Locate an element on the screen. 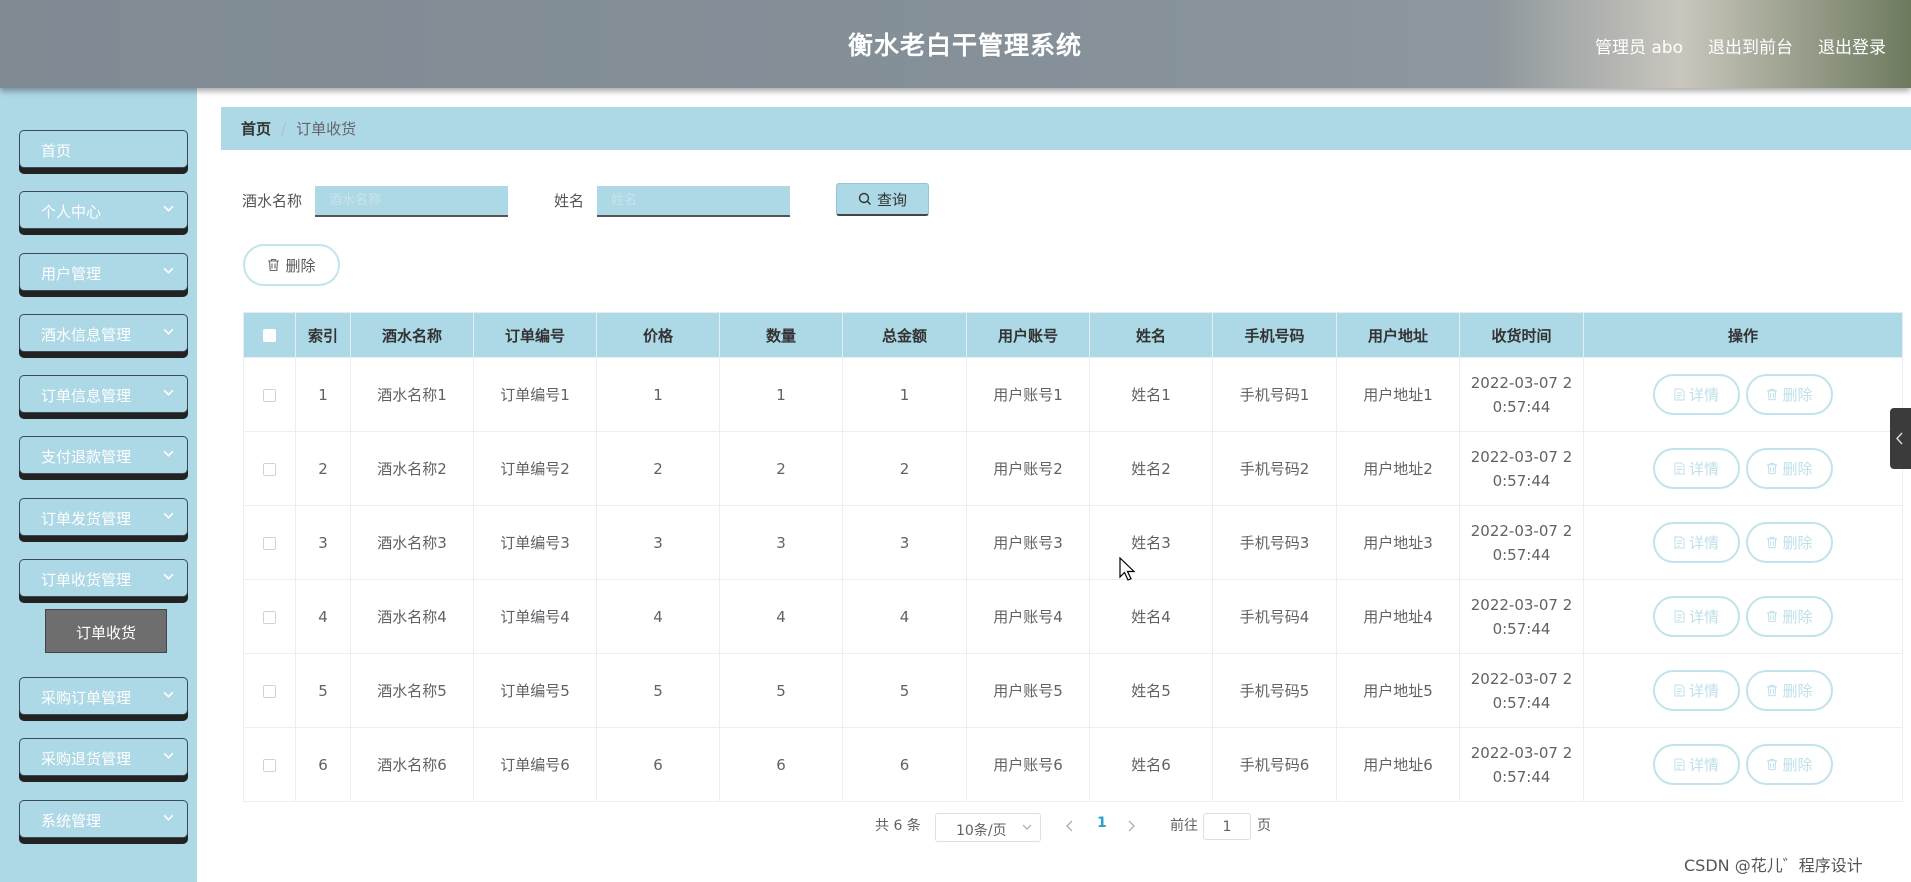  logout-link: 退出登录 is located at coordinates (1852, 45).